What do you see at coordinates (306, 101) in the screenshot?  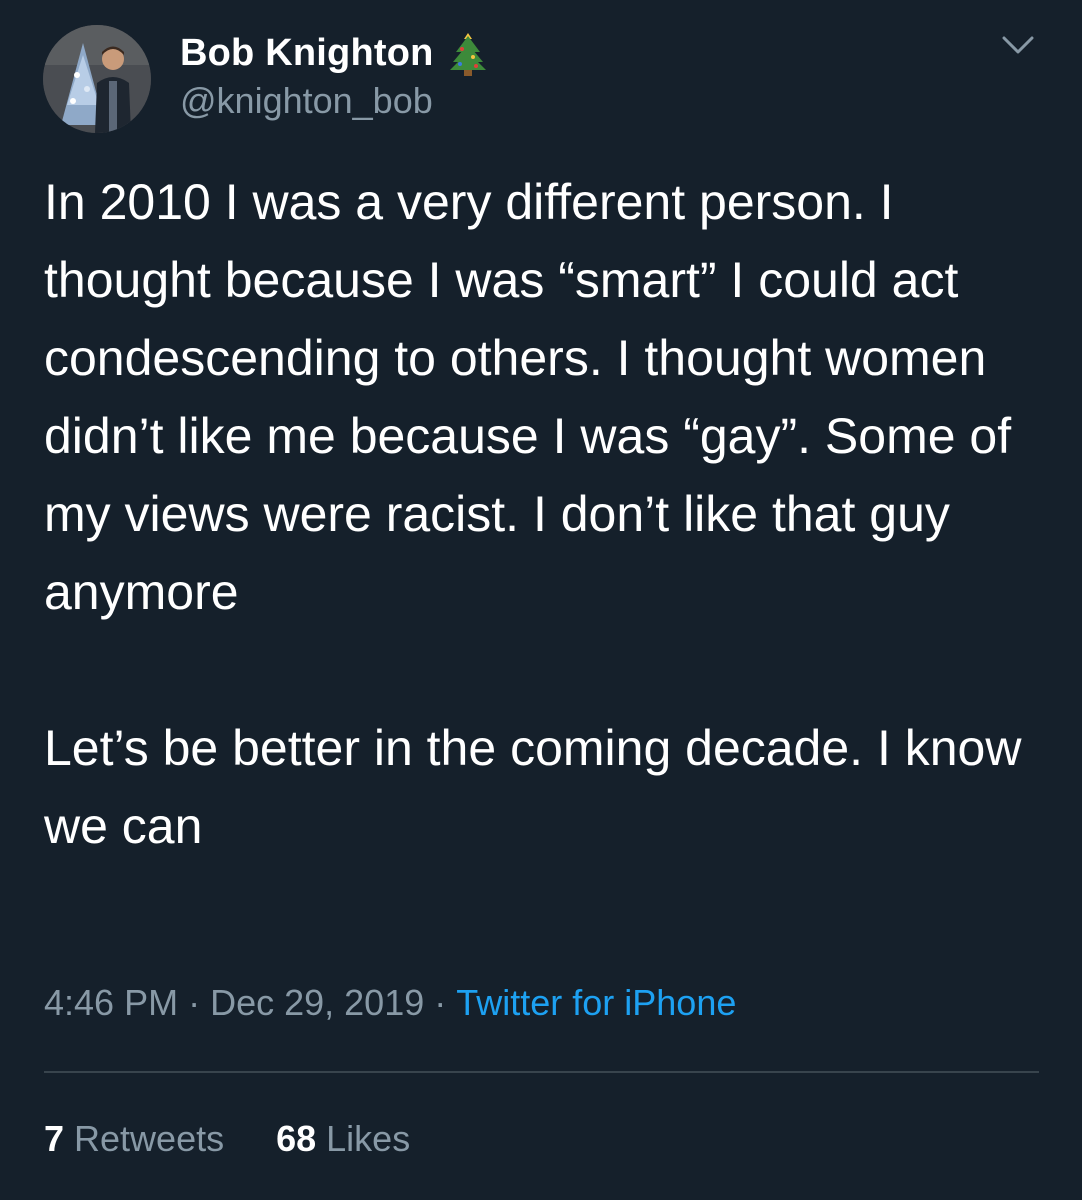 I see `user-handle: @knighton_bob` at bounding box center [306, 101].